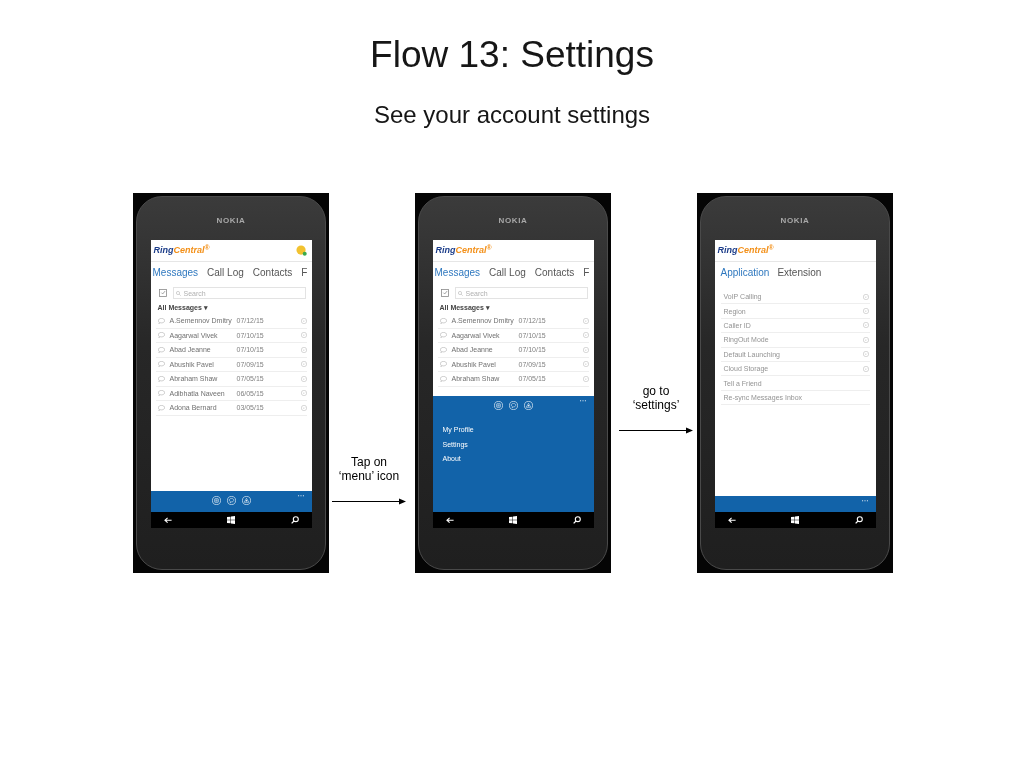 The width and height of the screenshot is (1024, 768). Describe the element at coordinates (656, 398) in the screenshot. I see `step-label: go to ‘settings’` at that location.